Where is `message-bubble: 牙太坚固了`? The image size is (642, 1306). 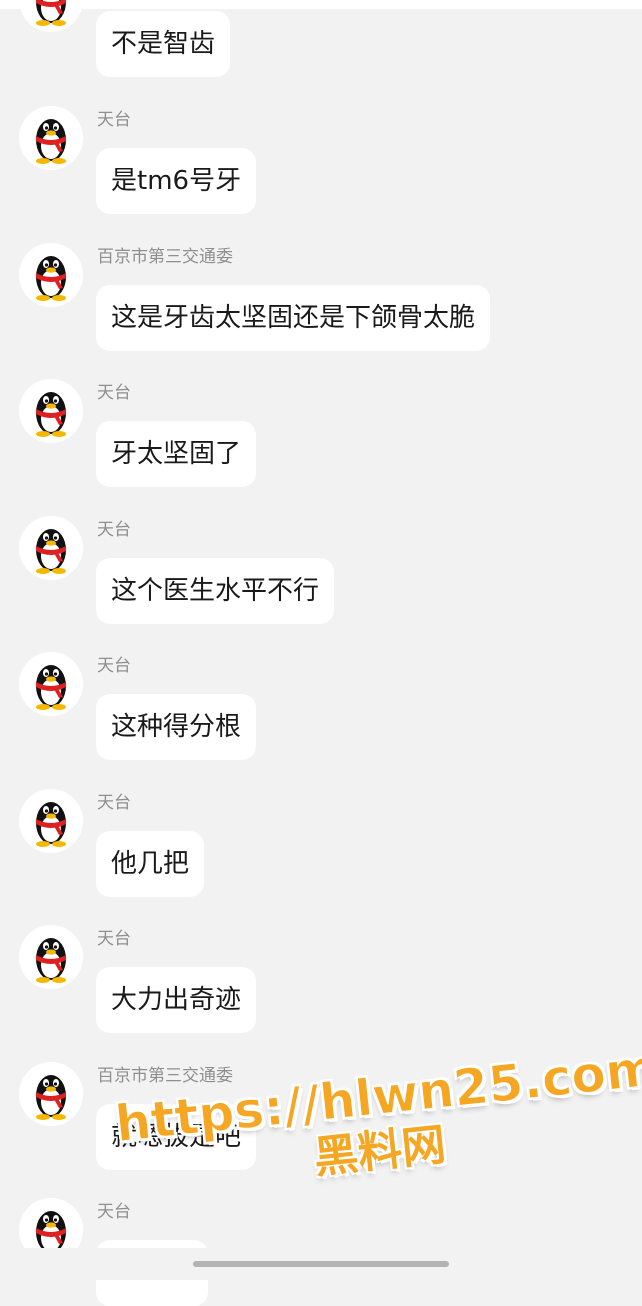 message-bubble: 牙太坚固了 is located at coordinates (176, 454).